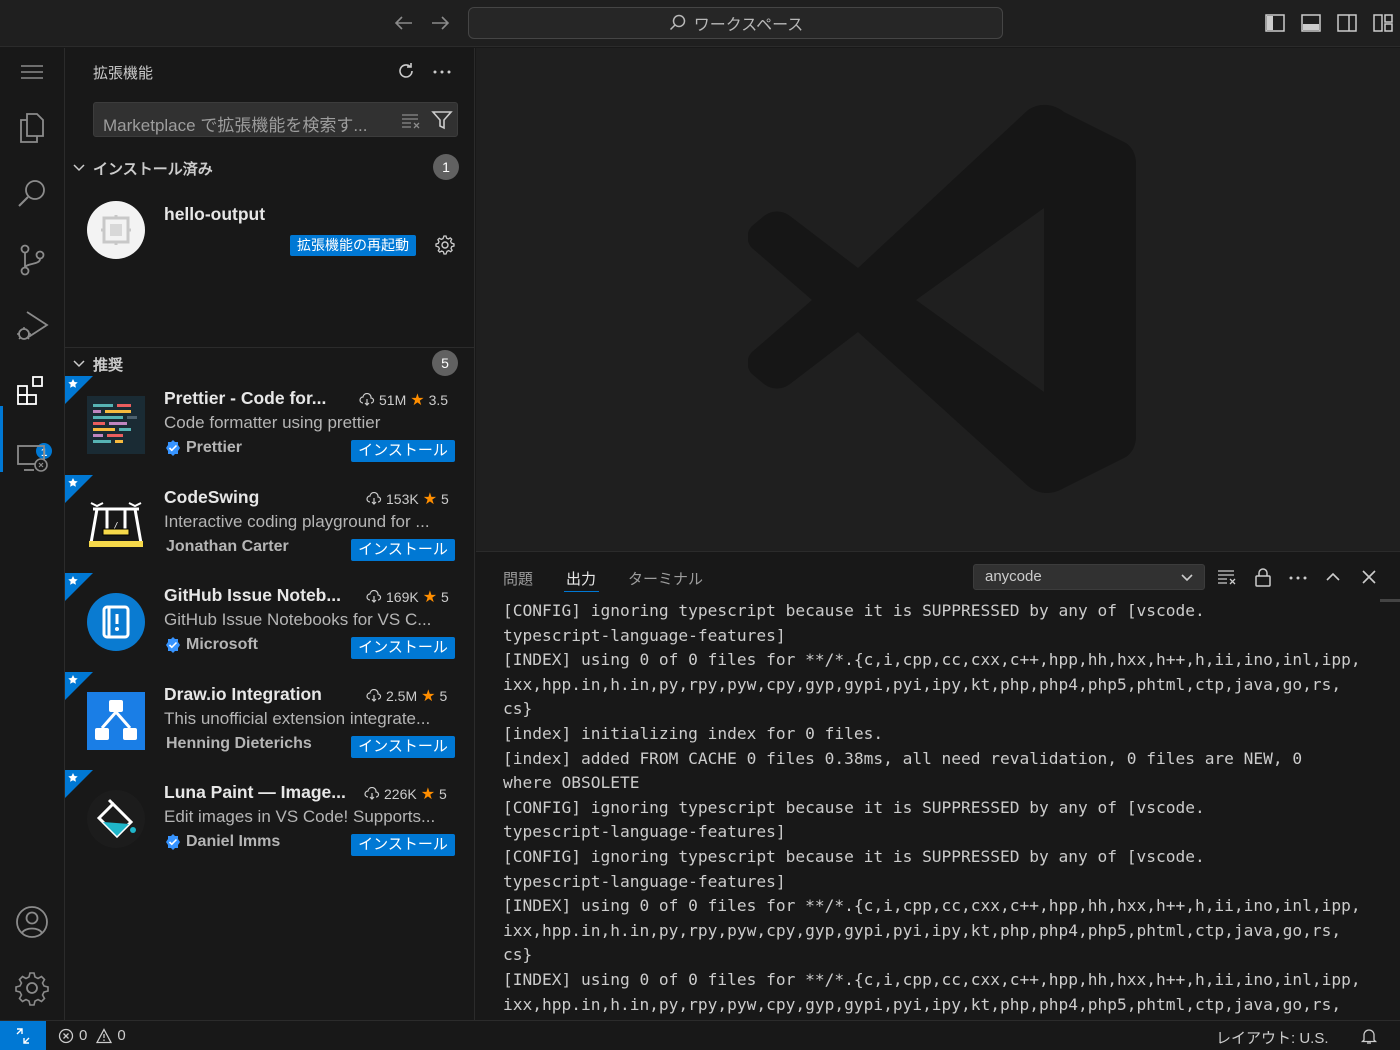 The width and height of the screenshot is (1400, 1050). What do you see at coordinates (693, 733) in the screenshot?
I see `output-line: [index] initializing index for 0 files.` at bounding box center [693, 733].